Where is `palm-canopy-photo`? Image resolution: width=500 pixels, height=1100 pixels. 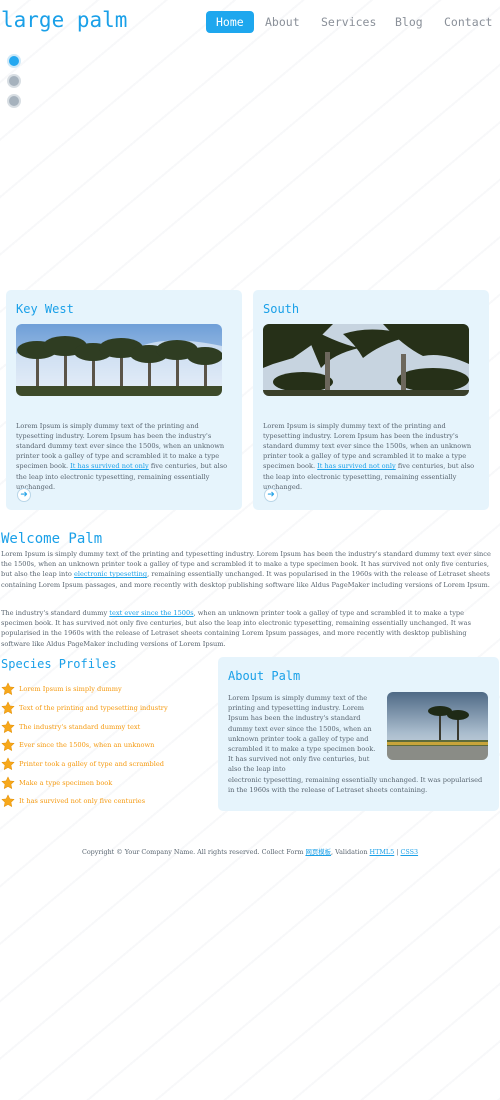 palm-canopy-photo is located at coordinates (366, 360).